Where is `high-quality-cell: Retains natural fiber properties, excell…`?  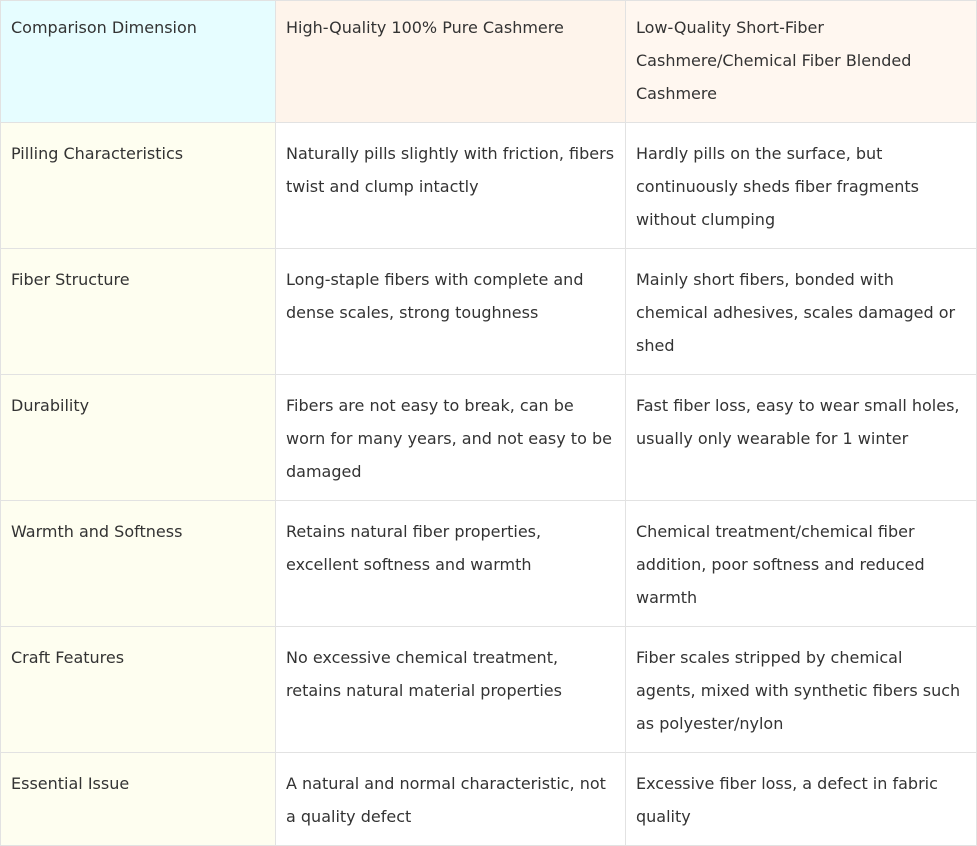
high-quality-cell: Retains natural fiber properties, excell… is located at coordinates (450, 563).